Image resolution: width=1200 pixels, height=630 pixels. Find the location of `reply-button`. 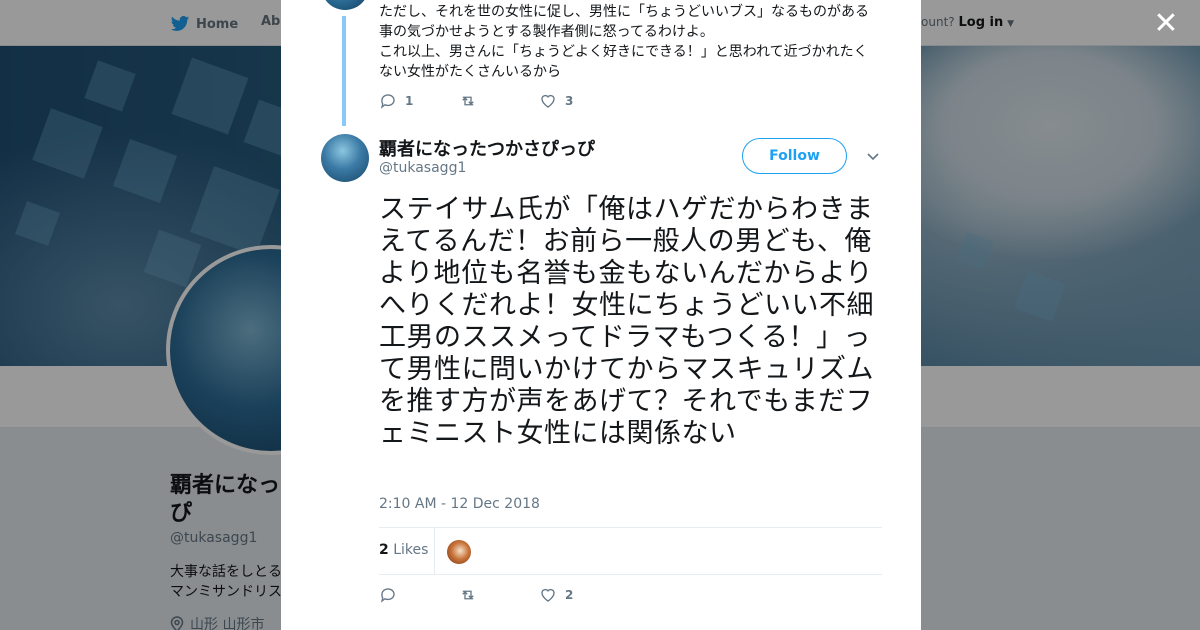

reply-button is located at coordinates (419, 595).